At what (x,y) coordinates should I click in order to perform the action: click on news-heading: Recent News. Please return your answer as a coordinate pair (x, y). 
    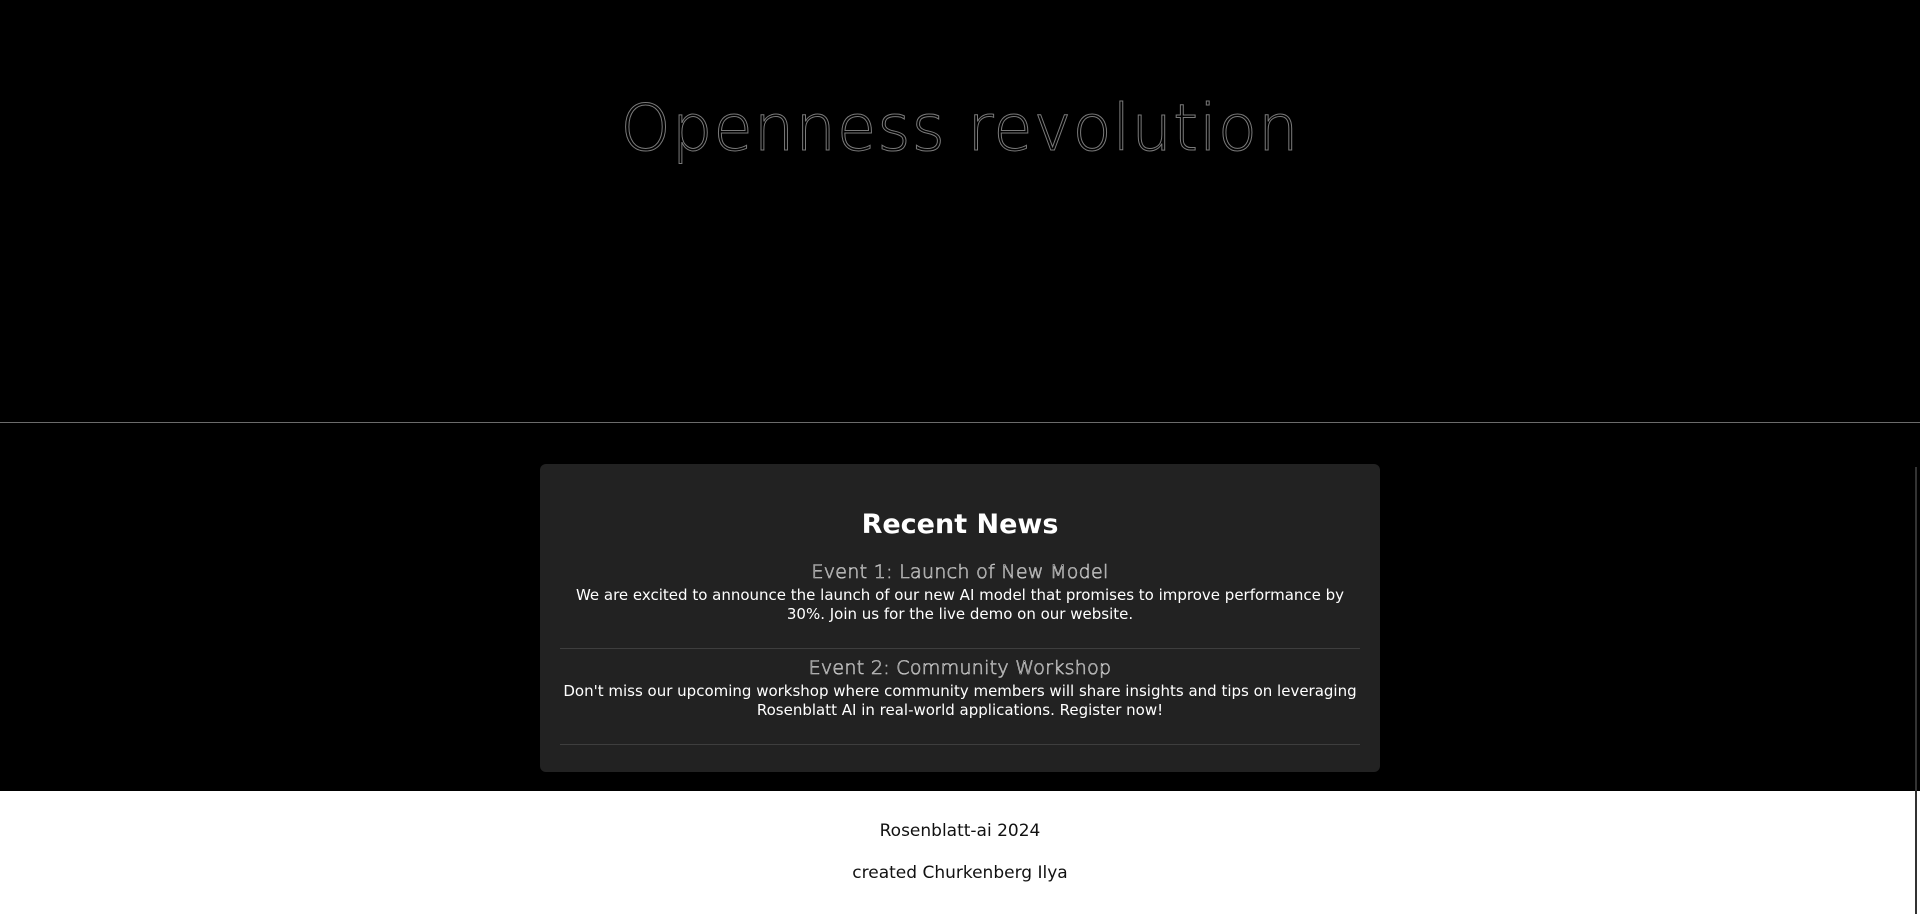
    Looking at the image, I should click on (960, 524).